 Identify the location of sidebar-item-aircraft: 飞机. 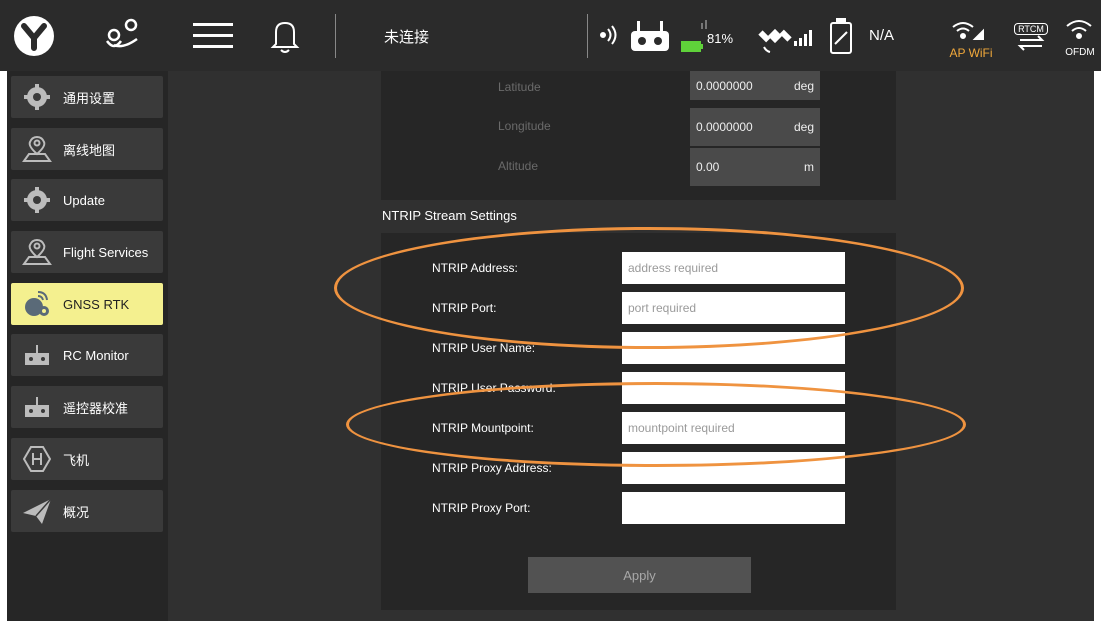
(87, 459).